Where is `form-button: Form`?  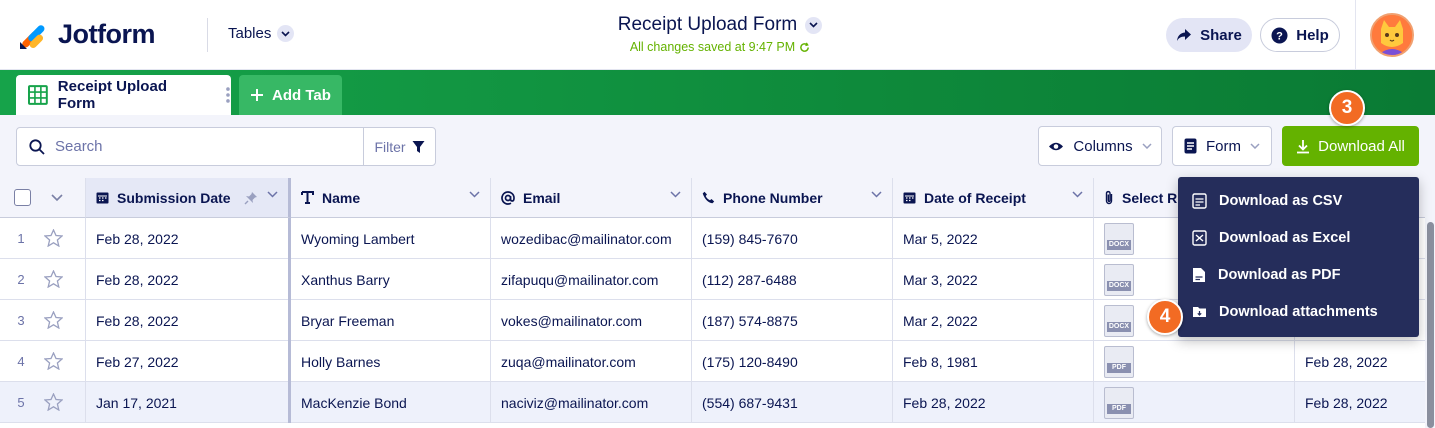
form-button: Form is located at coordinates (1222, 146).